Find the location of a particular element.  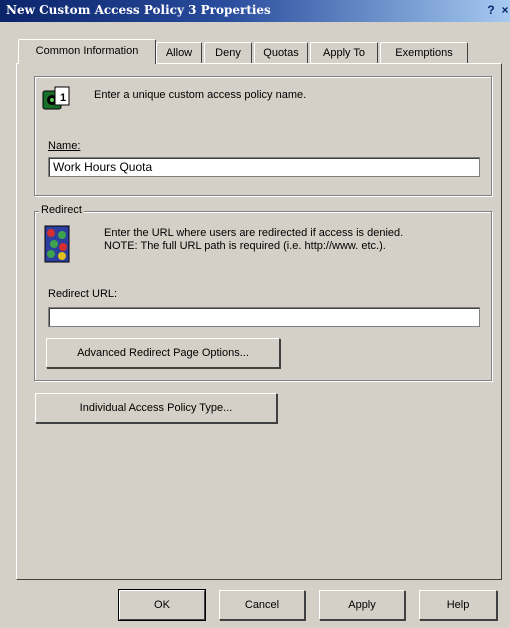

redirect-globe-icon is located at coordinates (57, 244).